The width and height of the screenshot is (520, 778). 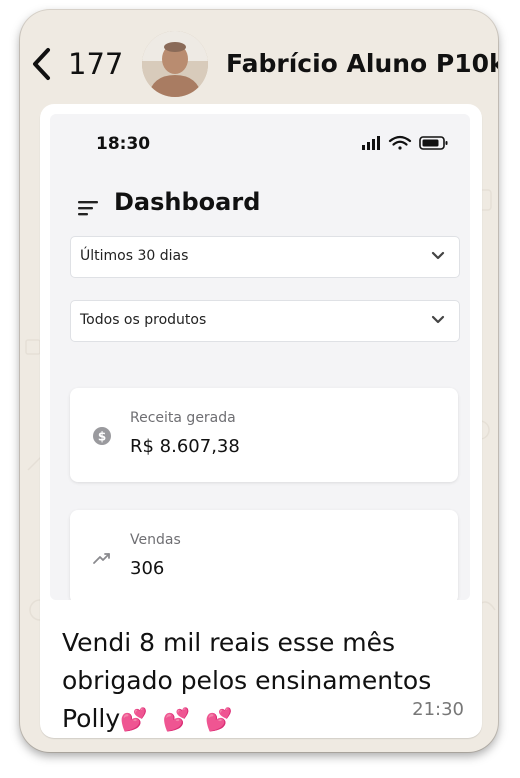 I want to click on chevron-left-icon, so click(x=42, y=64).